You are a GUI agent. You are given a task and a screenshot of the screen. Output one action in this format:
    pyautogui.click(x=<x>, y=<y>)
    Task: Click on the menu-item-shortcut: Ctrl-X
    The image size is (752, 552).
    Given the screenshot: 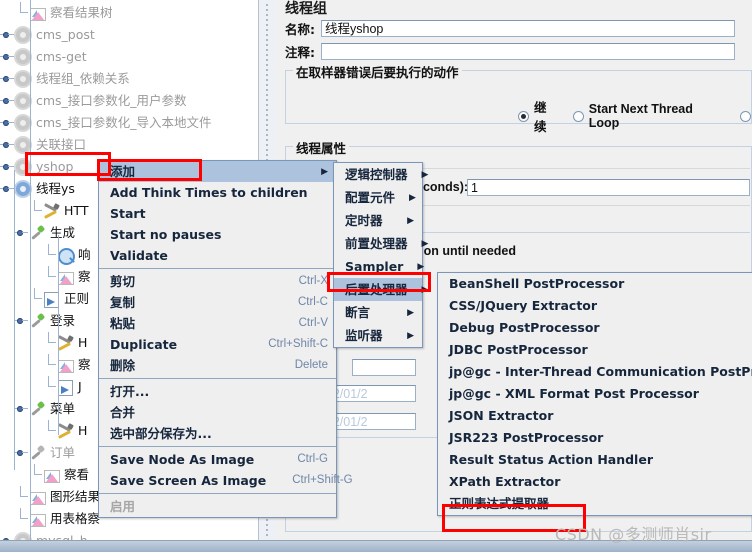 What is the action you would take?
    pyautogui.click(x=313, y=281)
    